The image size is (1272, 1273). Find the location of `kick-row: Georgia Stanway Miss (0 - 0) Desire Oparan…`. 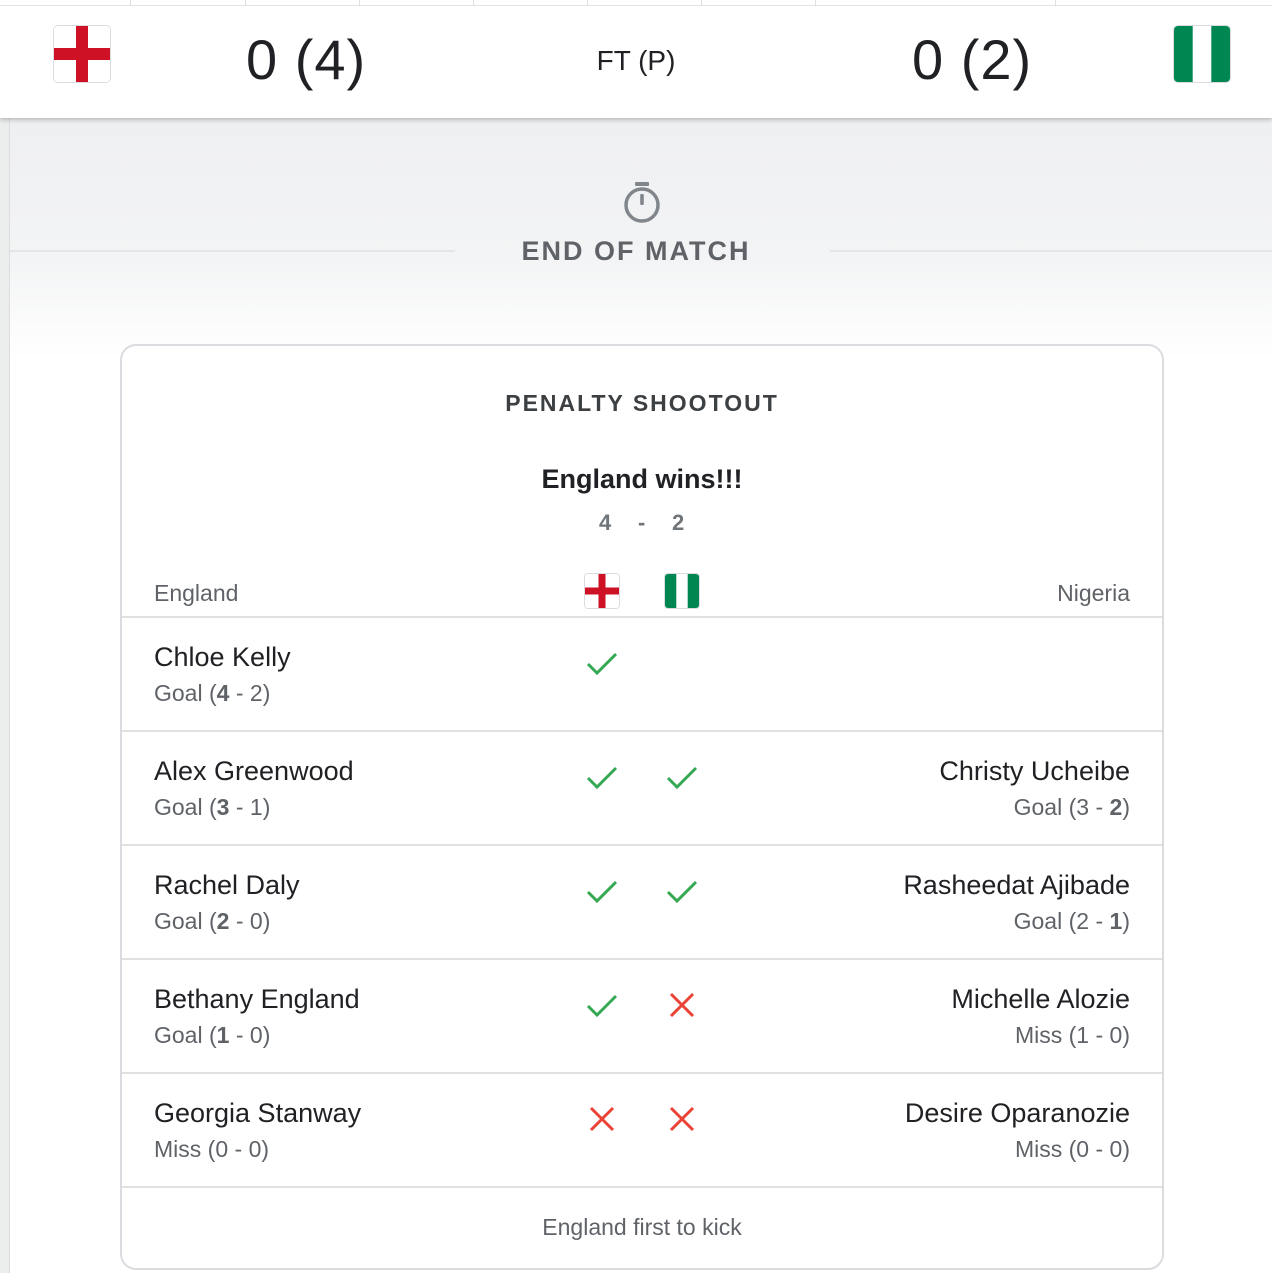

kick-row: Georgia Stanway Miss (0 - 0) Desire Oparan… is located at coordinates (642, 1129).